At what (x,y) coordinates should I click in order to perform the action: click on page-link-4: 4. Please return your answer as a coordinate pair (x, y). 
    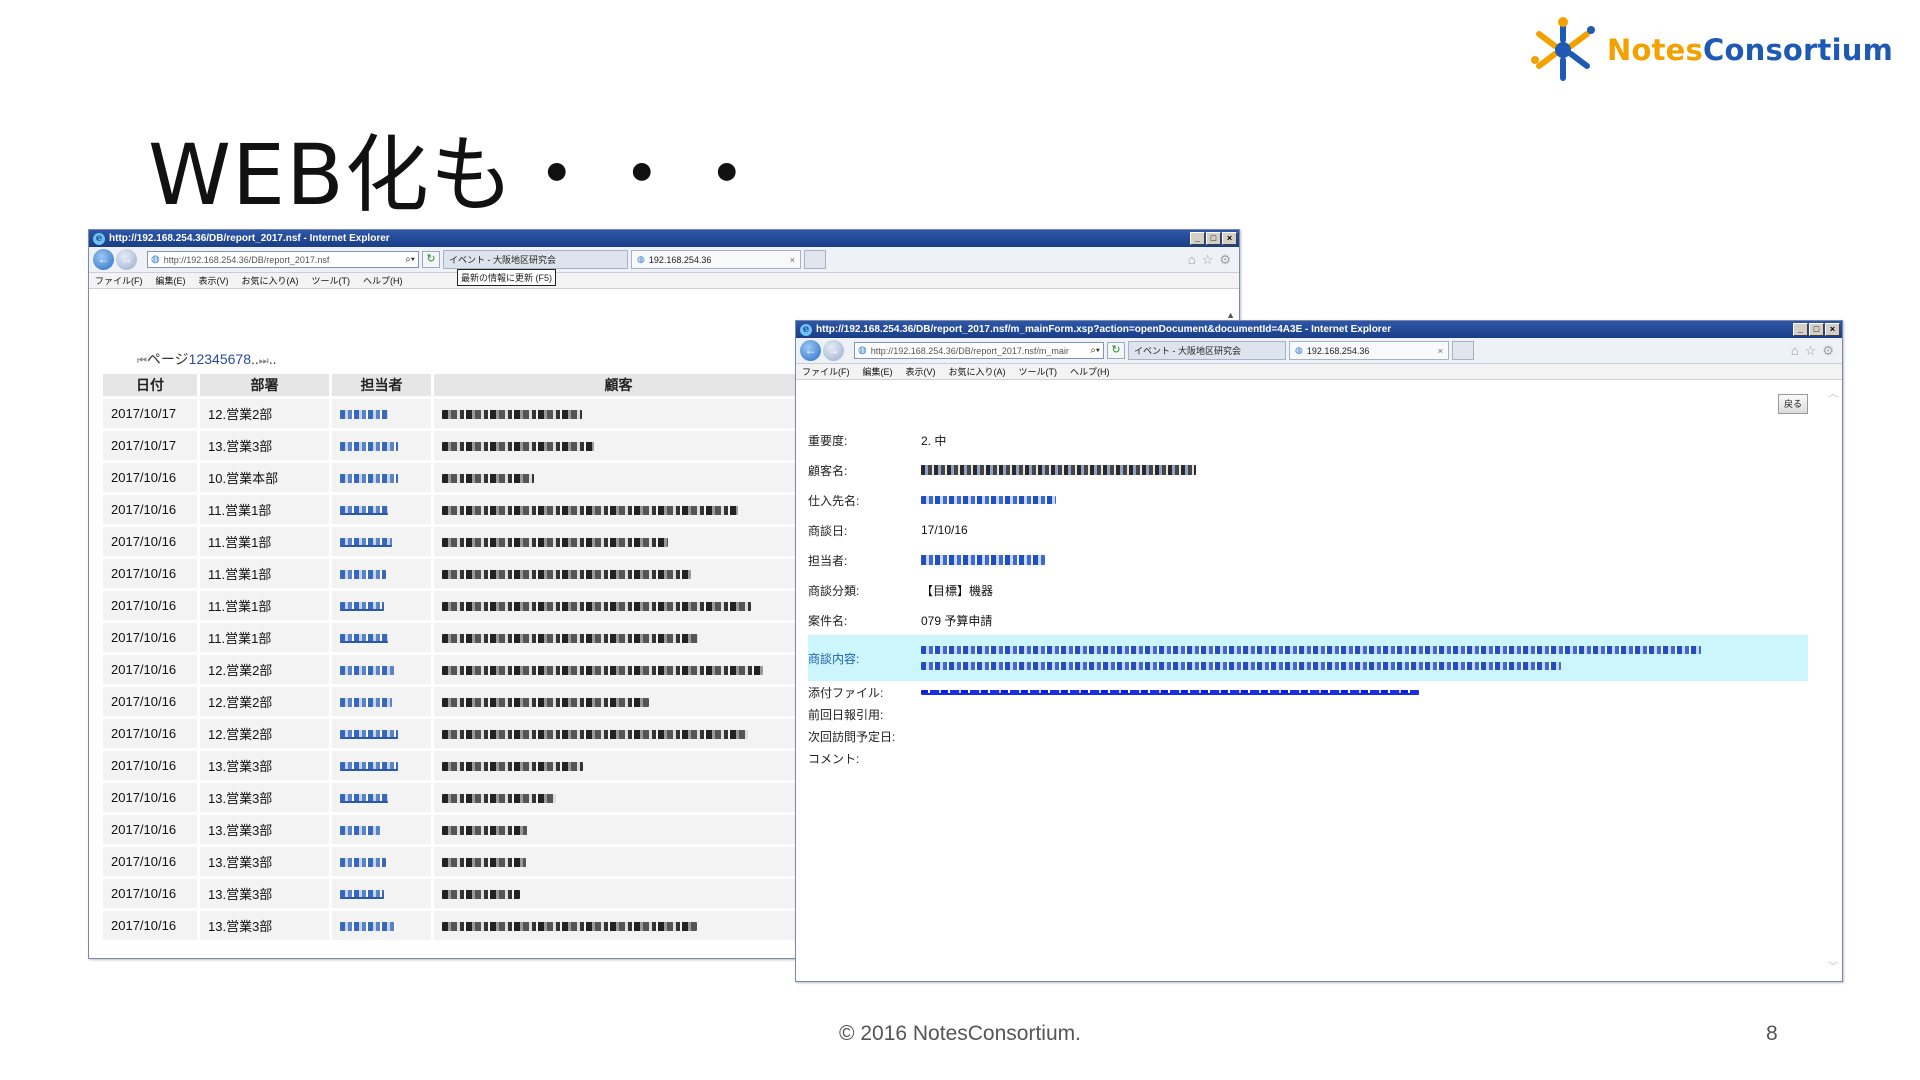
    Looking at the image, I should click on (216, 359).